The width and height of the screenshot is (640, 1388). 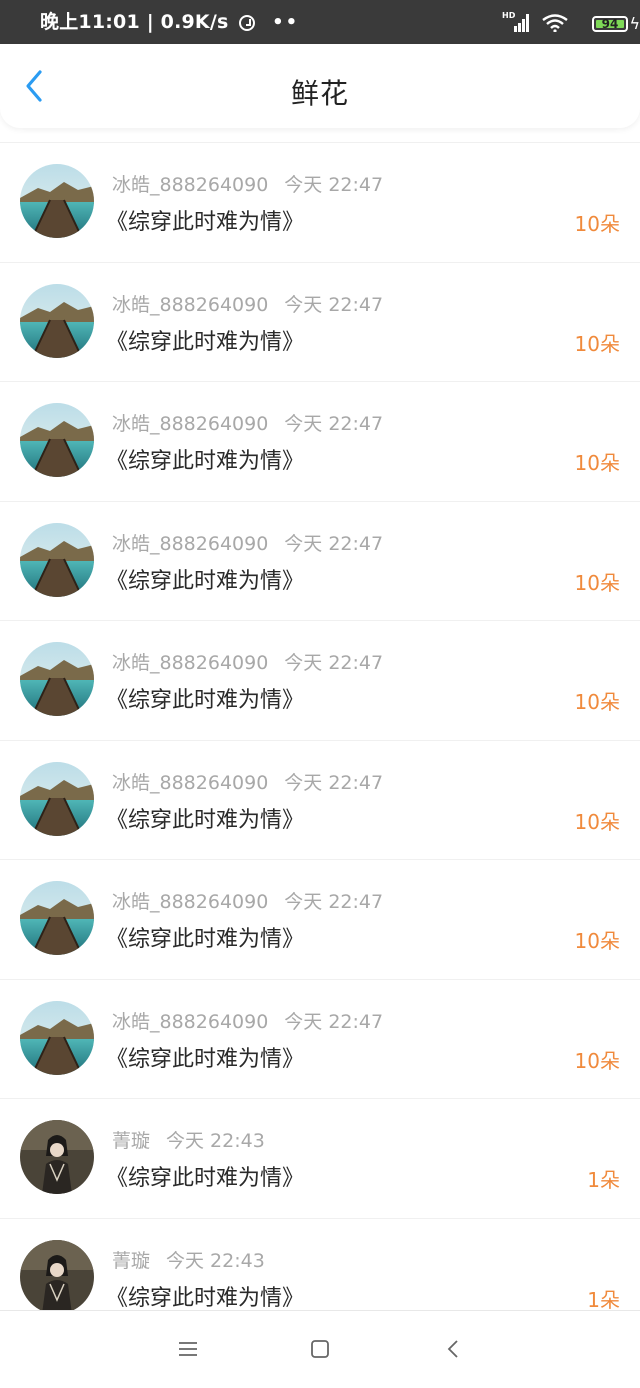 I want to click on header: 鲜花, so click(x=320, y=86).